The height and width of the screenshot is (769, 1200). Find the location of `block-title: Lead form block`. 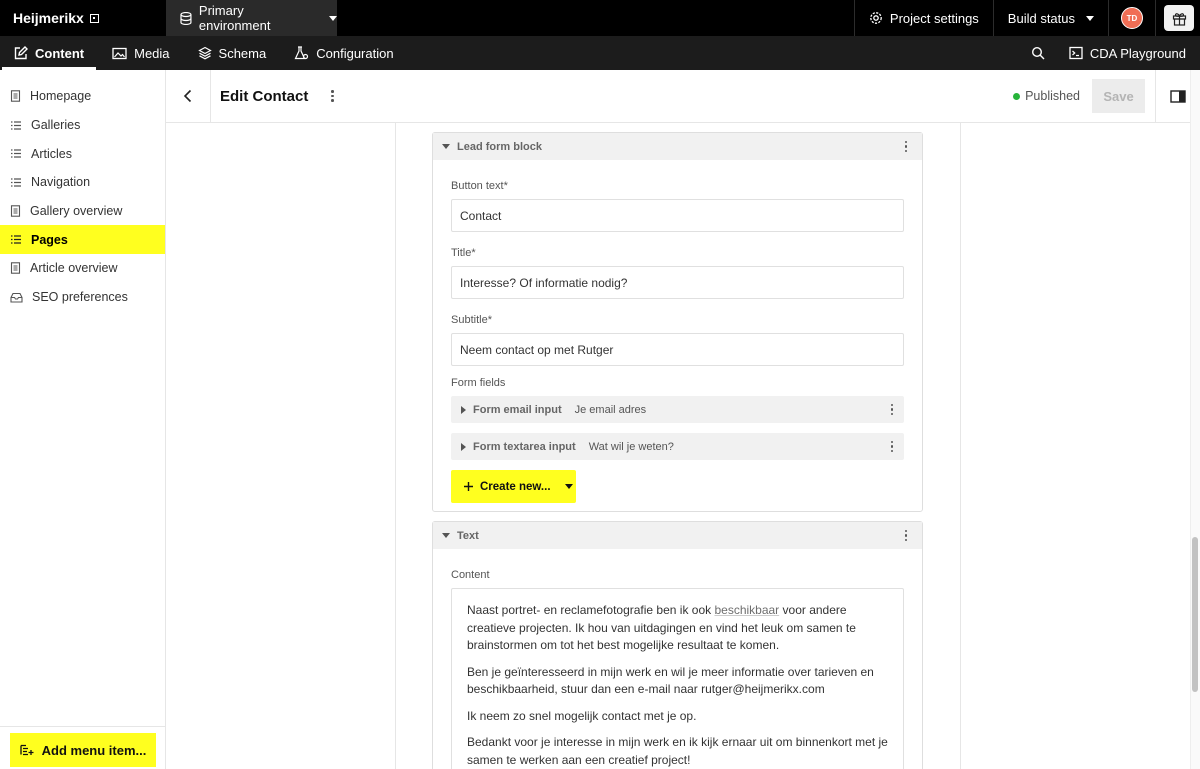

block-title: Lead form block is located at coordinates (499, 146).